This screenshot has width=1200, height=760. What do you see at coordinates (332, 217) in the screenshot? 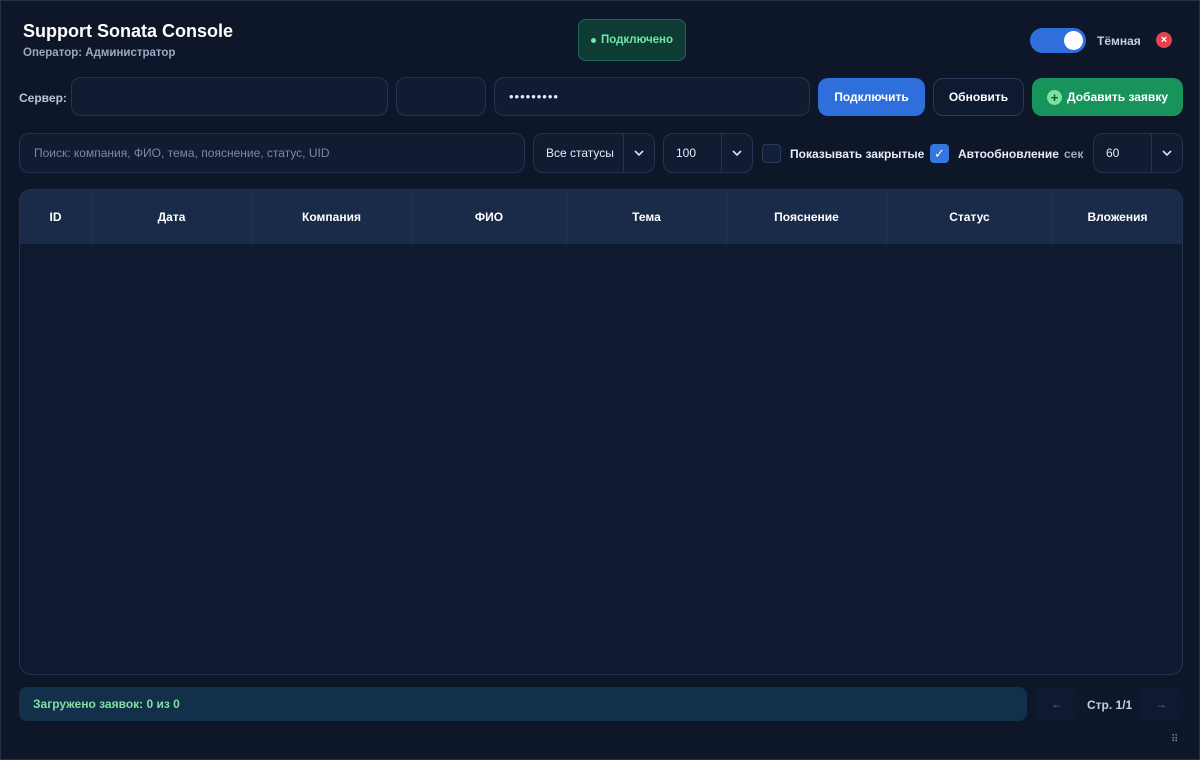
I see `column-header-company: Компания` at bounding box center [332, 217].